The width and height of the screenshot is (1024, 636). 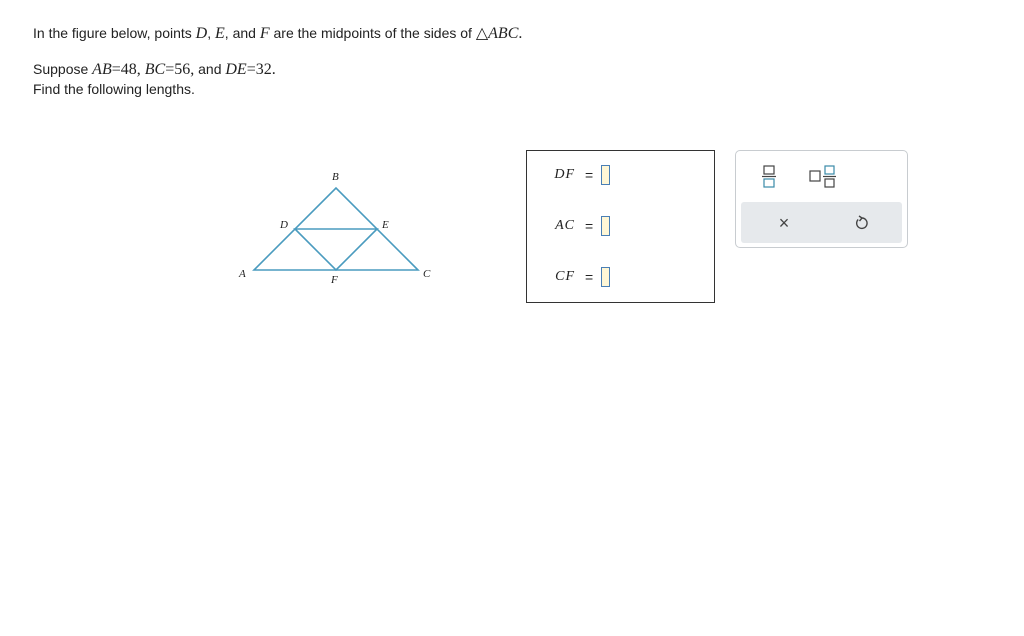 What do you see at coordinates (620, 226) in the screenshot?
I see `answer-box: DF = AC = CF =` at bounding box center [620, 226].